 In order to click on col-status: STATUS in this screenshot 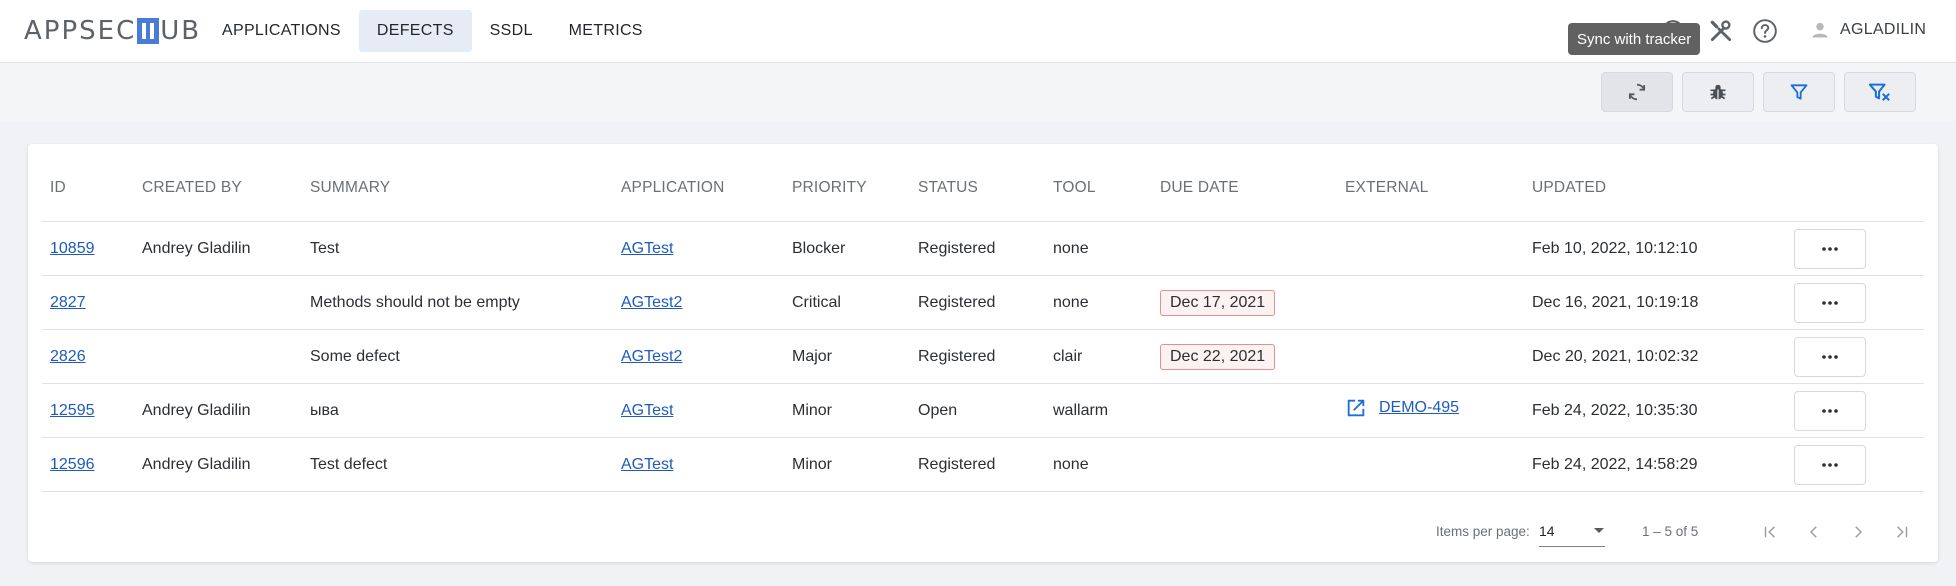, I will do `click(977, 188)`.